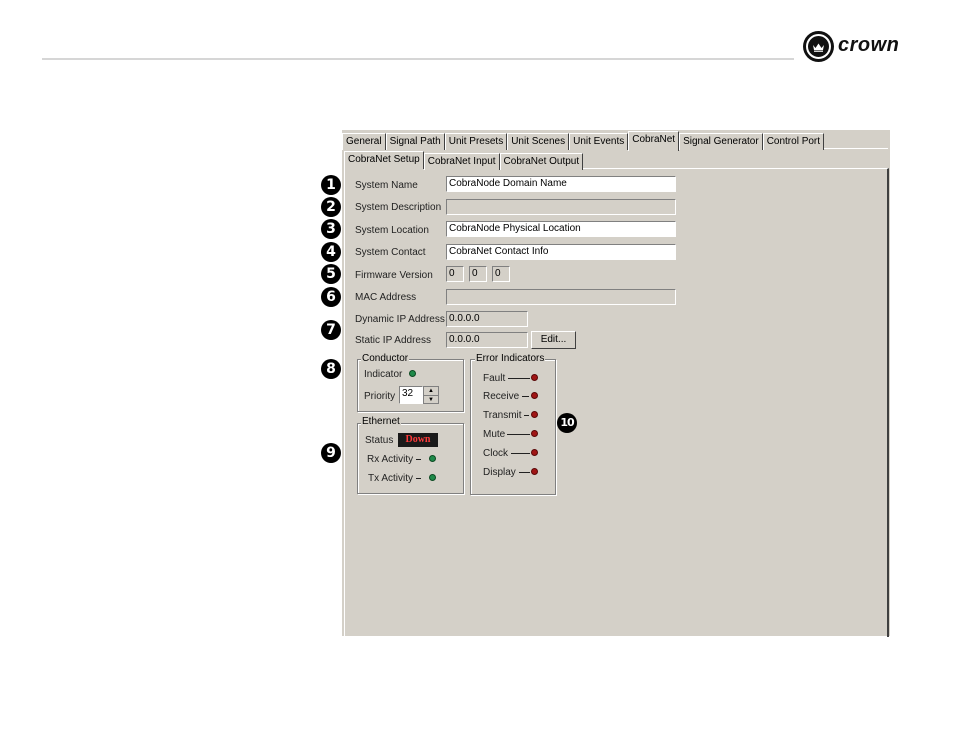  I want to click on ethernet-group-title: Ethernet, so click(381, 421).